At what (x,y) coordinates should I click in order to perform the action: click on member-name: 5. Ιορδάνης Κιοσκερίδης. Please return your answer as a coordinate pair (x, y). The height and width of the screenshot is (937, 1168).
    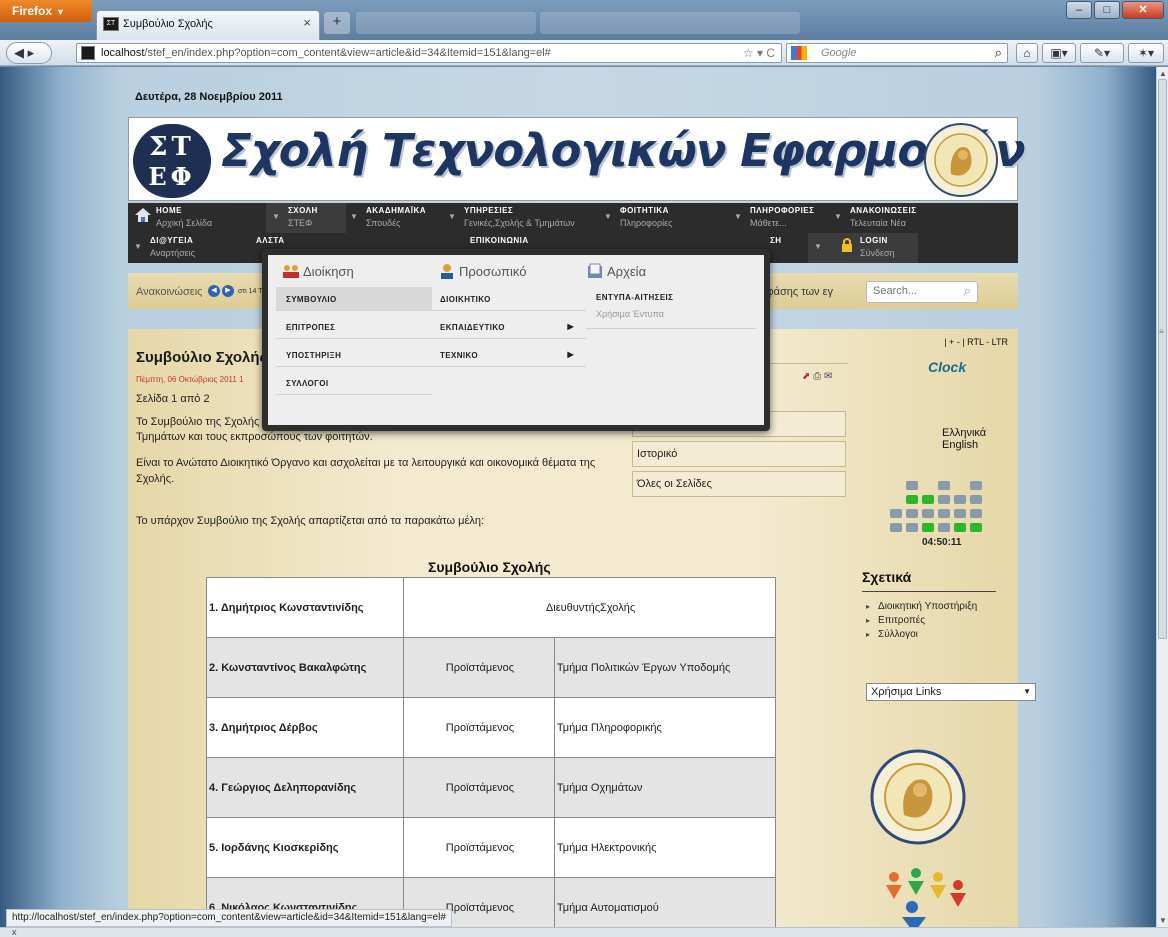
    Looking at the image, I should click on (305, 847).